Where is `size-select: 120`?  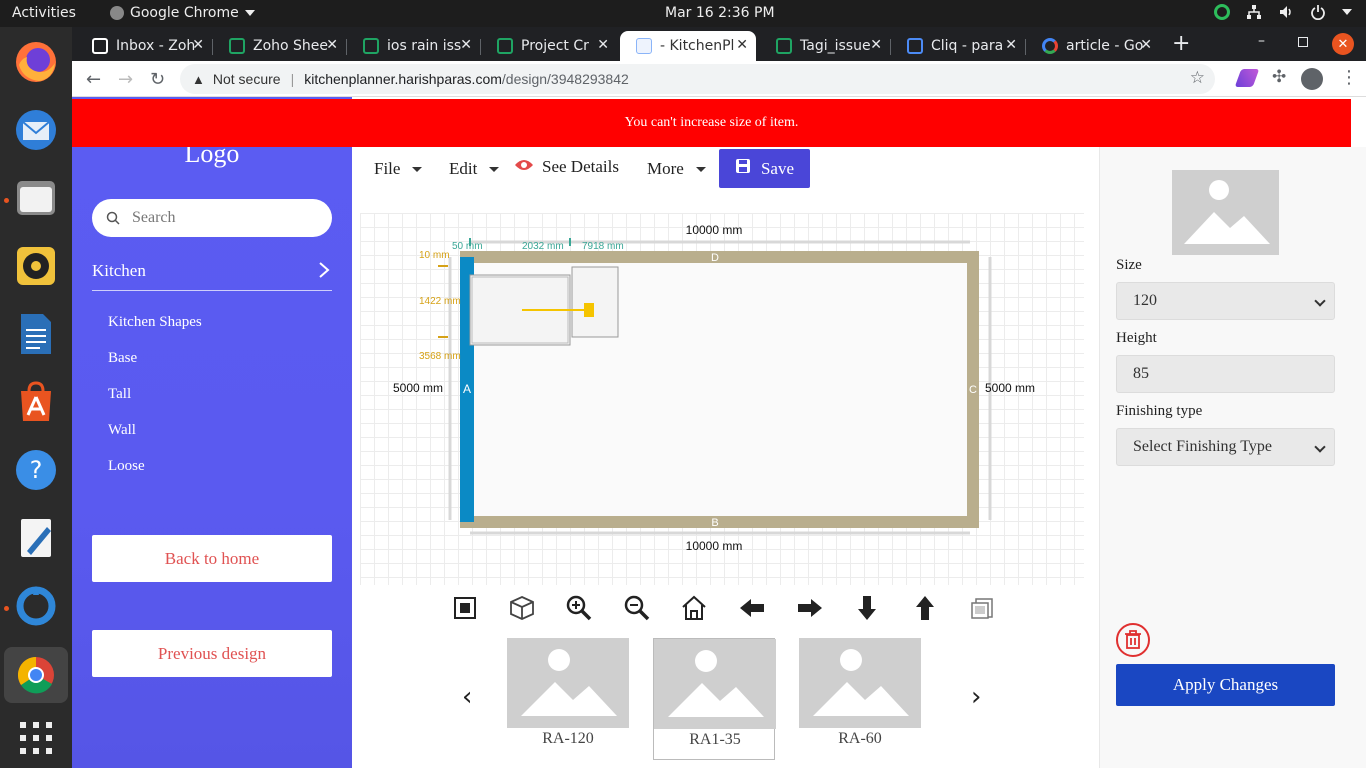
size-select: 120 is located at coordinates (1225, 301).